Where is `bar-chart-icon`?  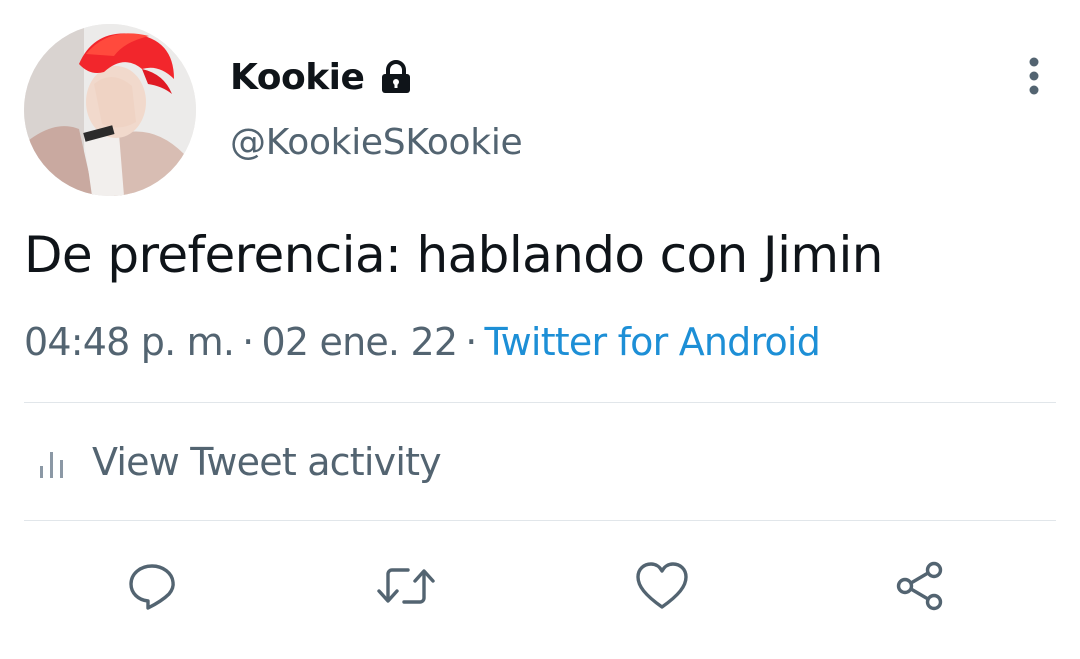 bar-chart-icon is located at coordinates (51, 465).